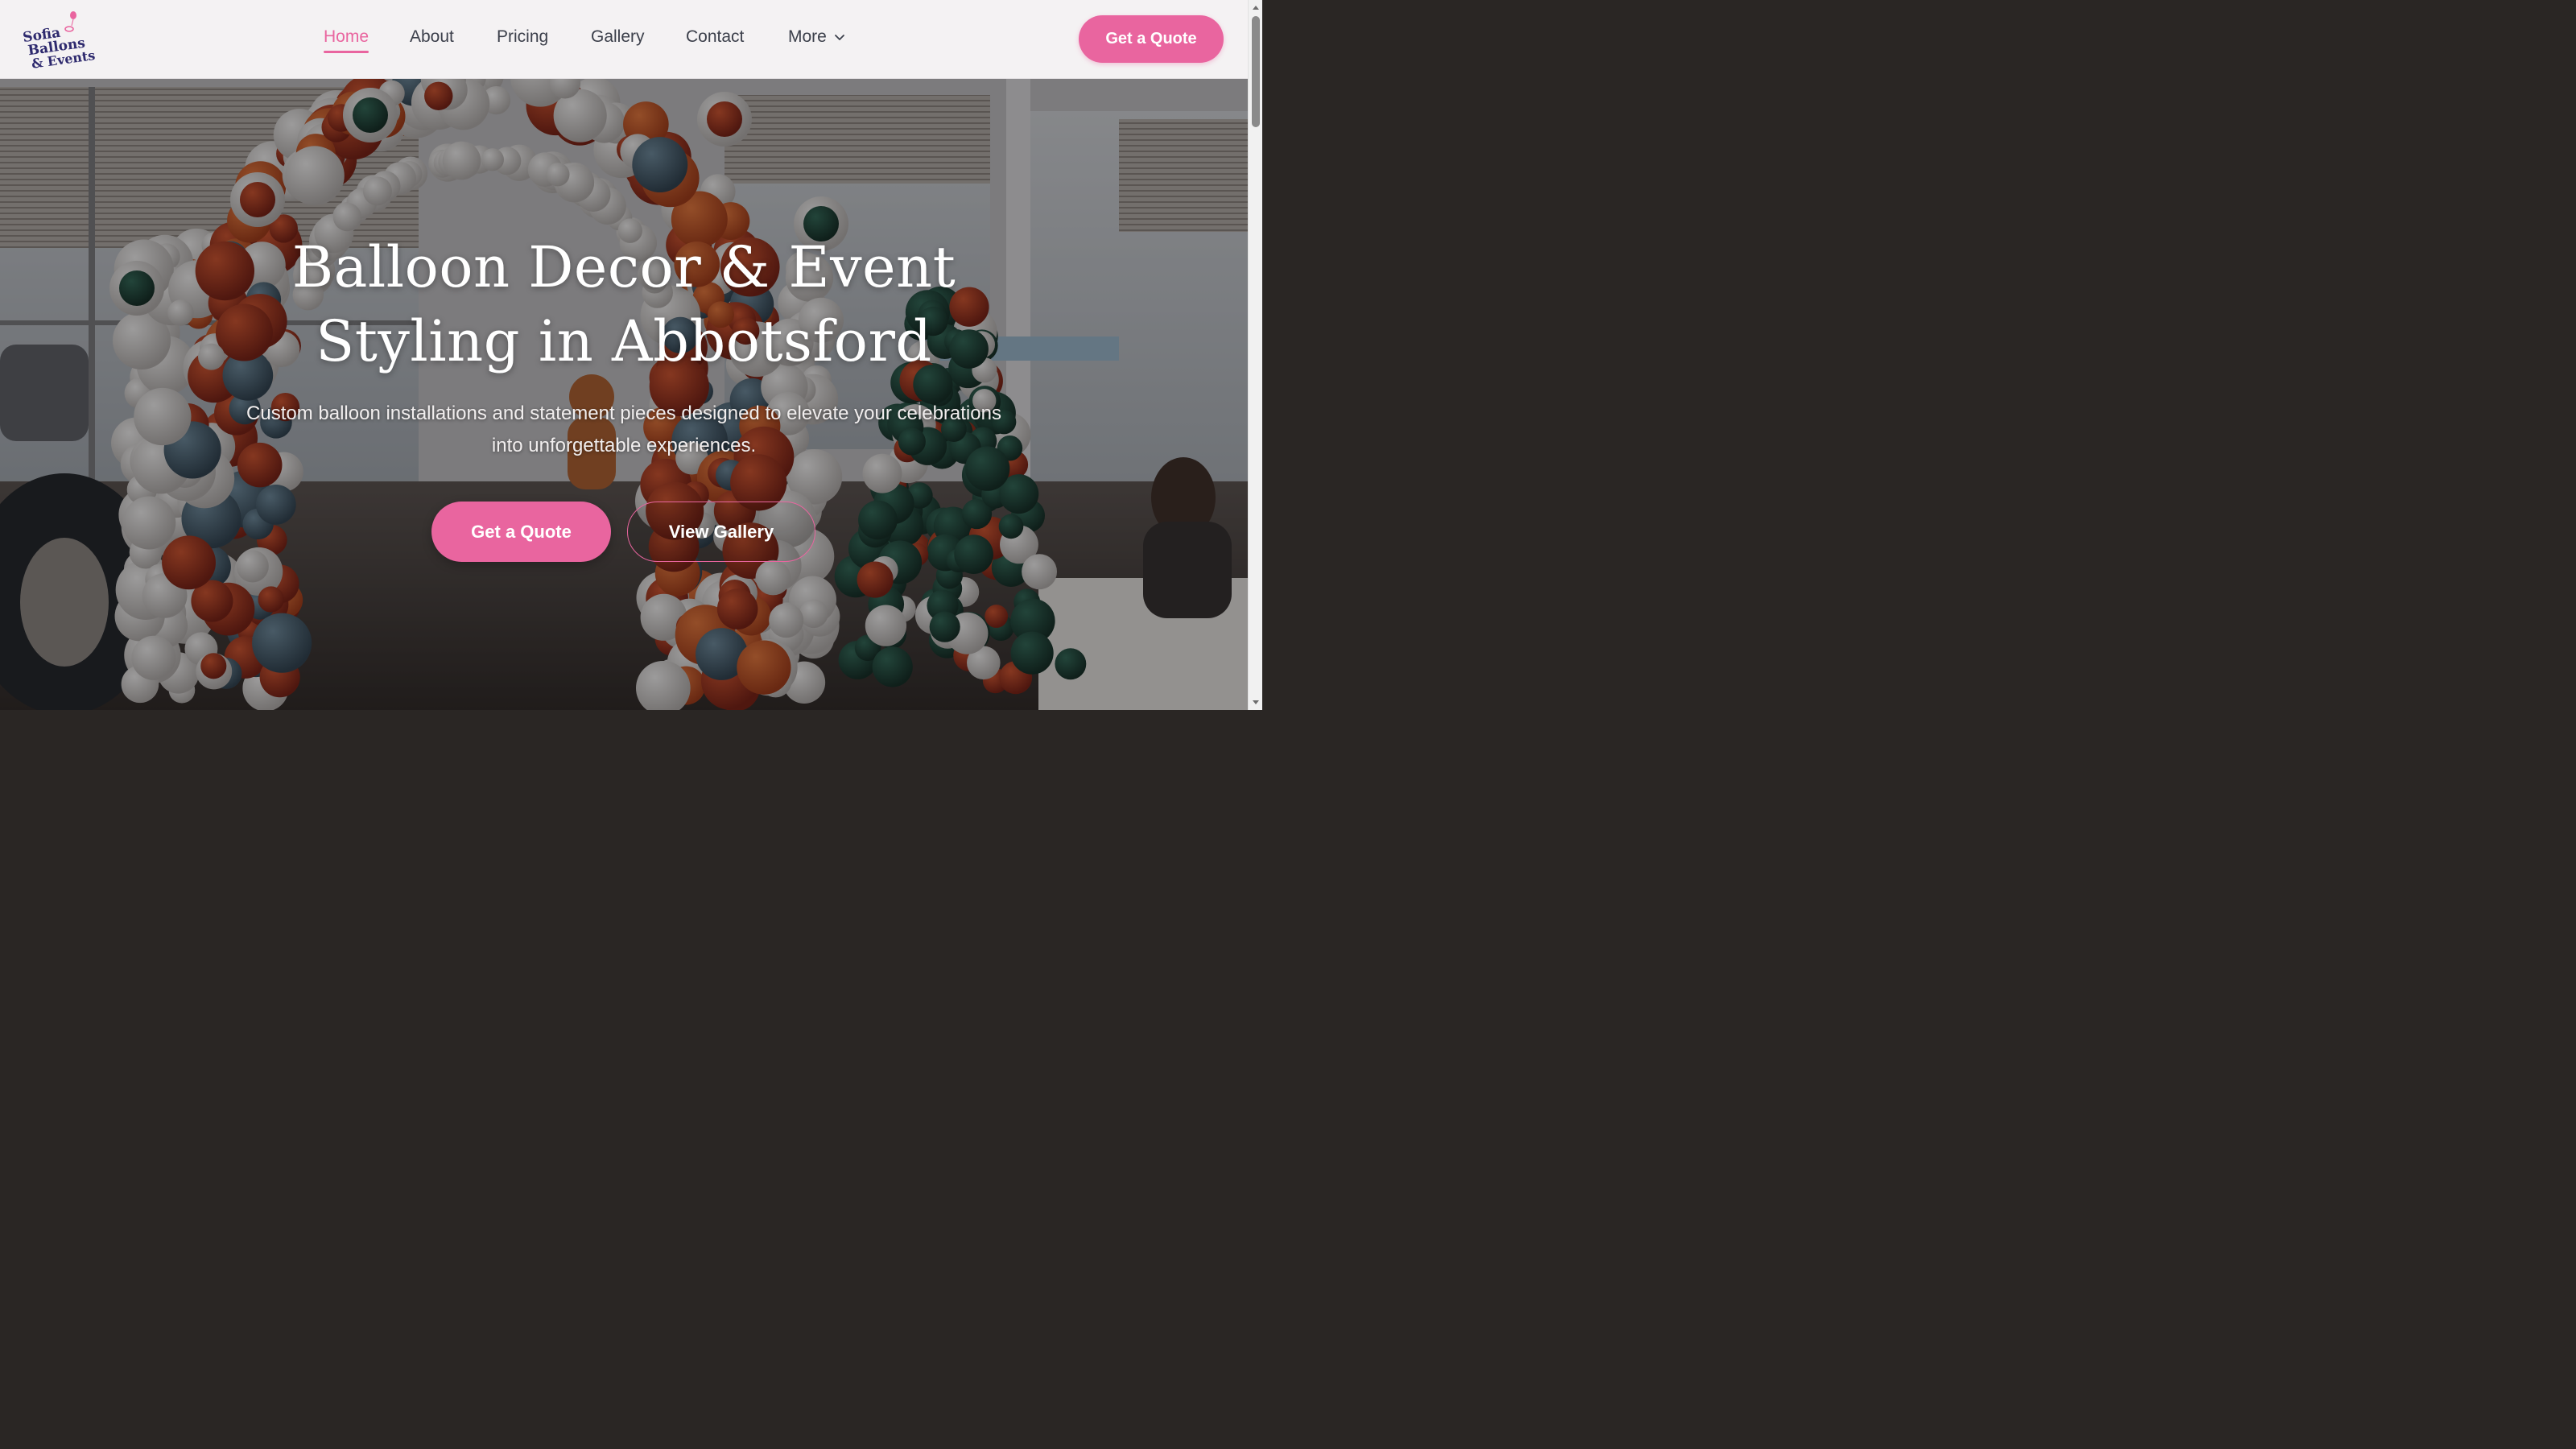 This screenshot has width=2576, height=1449. I want to click on nav-item-gallery: Gallery, so click(618, 37).